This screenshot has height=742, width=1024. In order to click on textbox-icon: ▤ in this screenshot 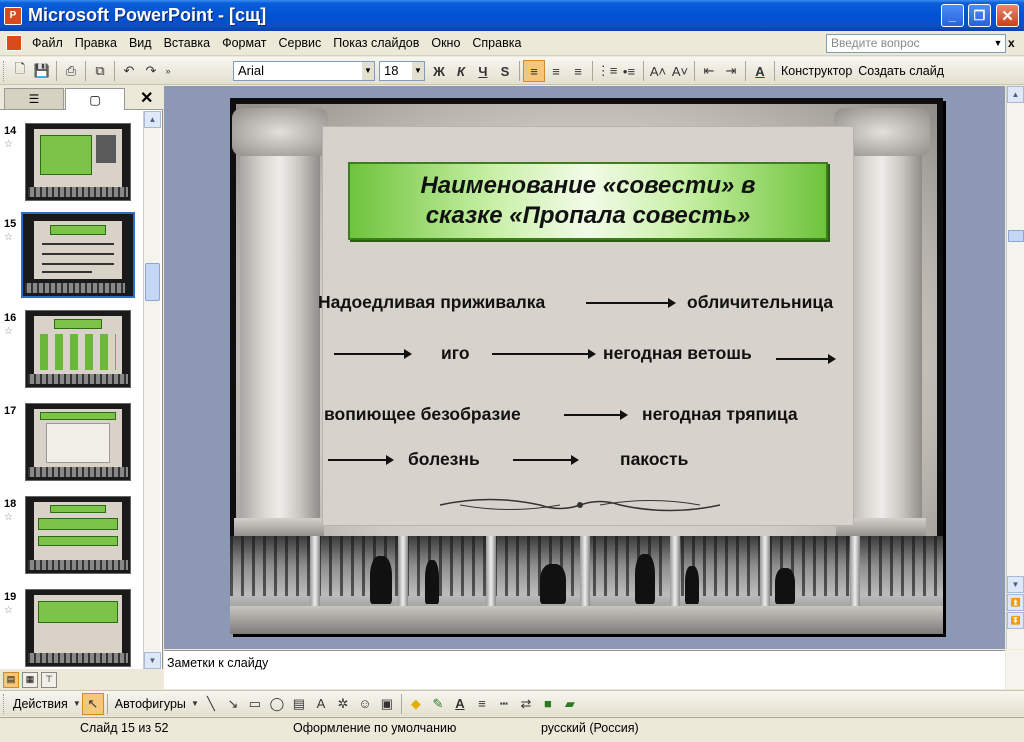, I will do `click(299, 704)`.